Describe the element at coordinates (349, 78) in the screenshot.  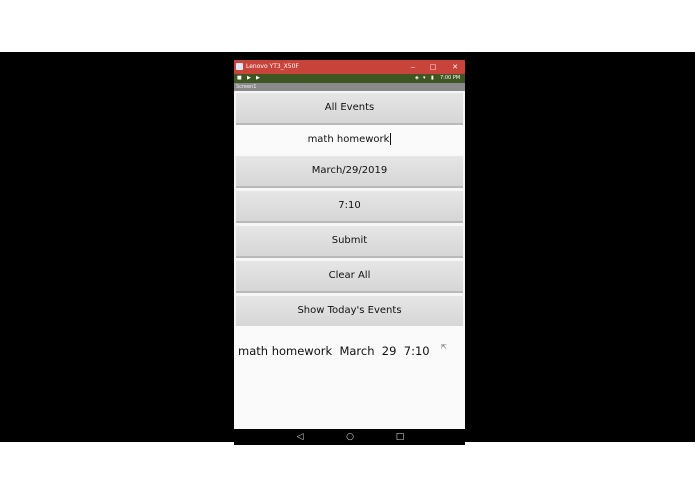
I see `status-bar: ■ ▶ ▶ ◈ ▾ ▮ 7:00 PM` at that location.